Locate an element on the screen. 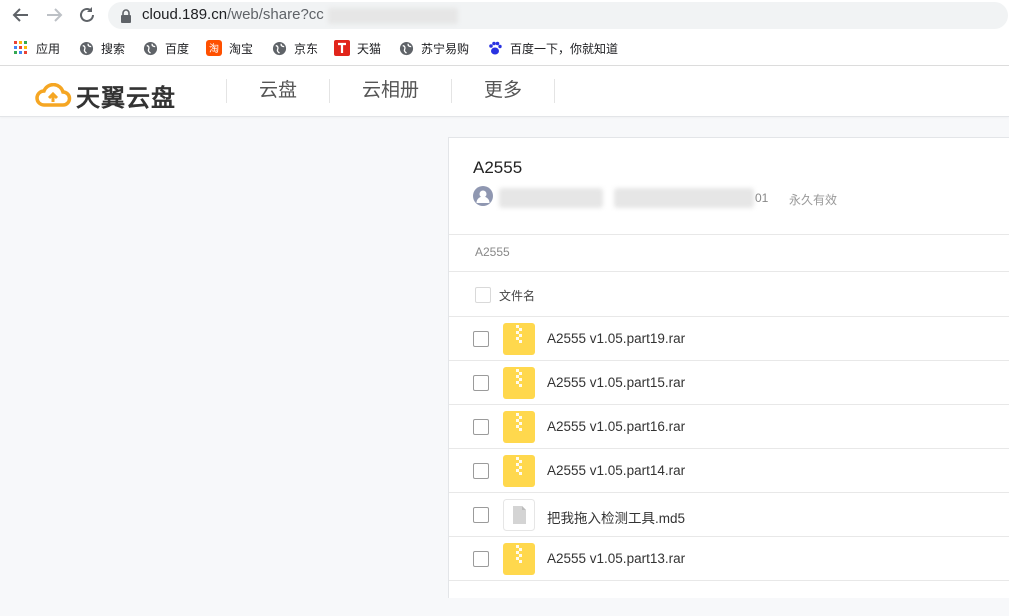 Image resolution: width=1009 pixels, height=616 pixels. bookmark-search: 搜索 is located at coordinates (101, 48).